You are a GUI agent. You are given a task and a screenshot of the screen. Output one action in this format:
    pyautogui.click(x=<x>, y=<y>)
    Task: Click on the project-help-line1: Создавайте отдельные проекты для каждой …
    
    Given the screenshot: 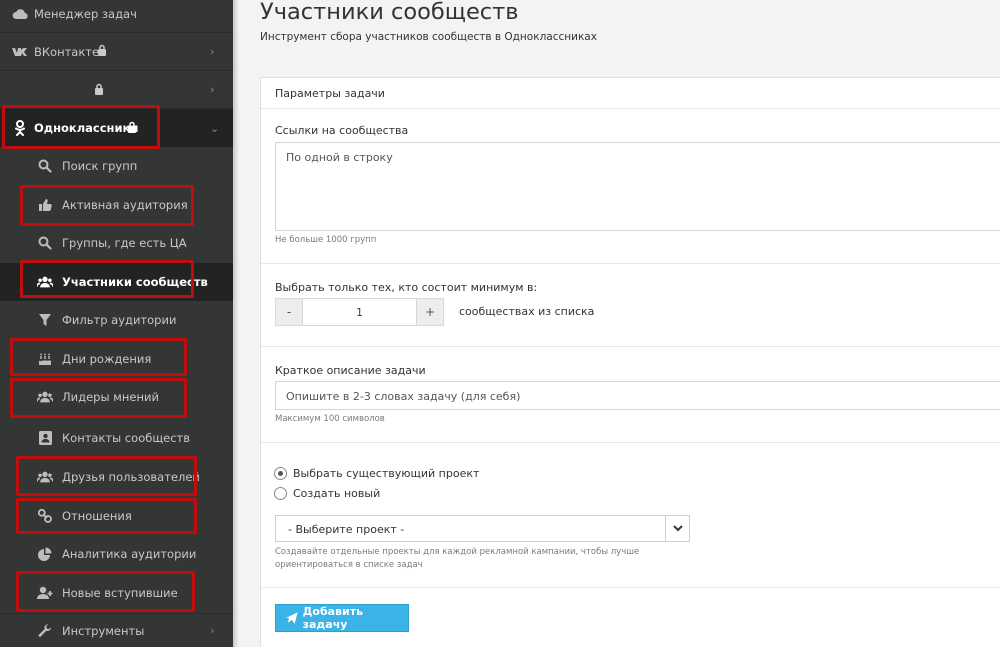 What is the action you would take?
    pyautogui.click(x=457, y=552)
    